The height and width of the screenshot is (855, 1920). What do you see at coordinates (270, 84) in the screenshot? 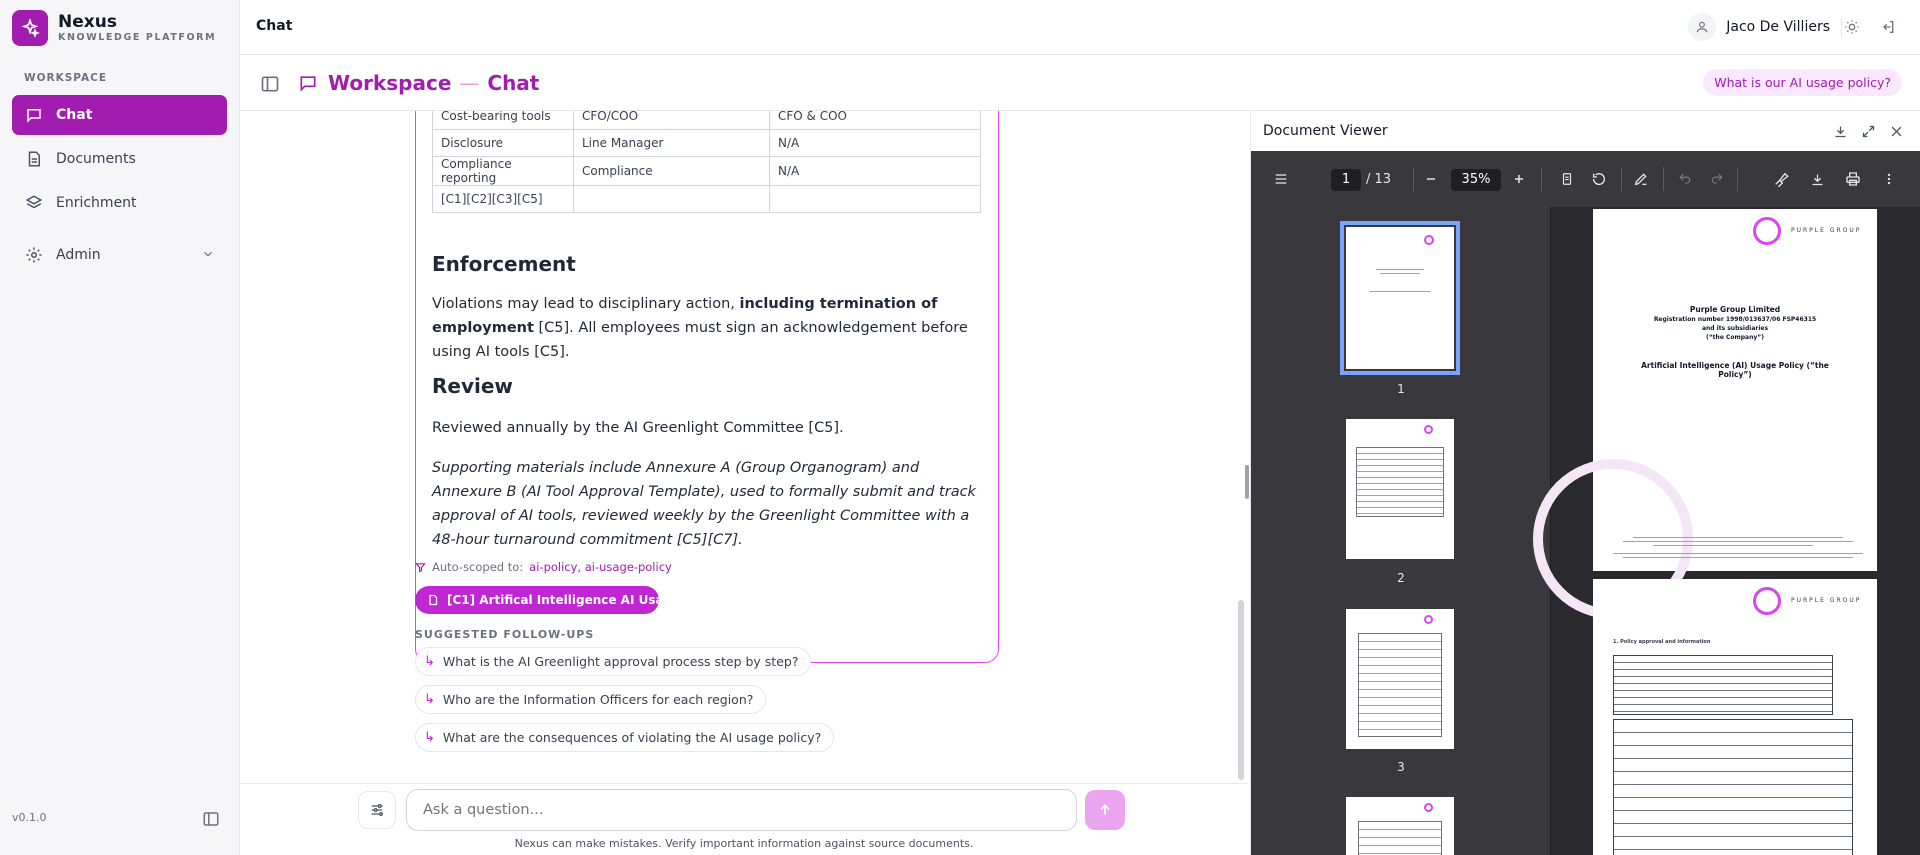
I see `panel-toggle-icon` at bounding box center [270, 84].